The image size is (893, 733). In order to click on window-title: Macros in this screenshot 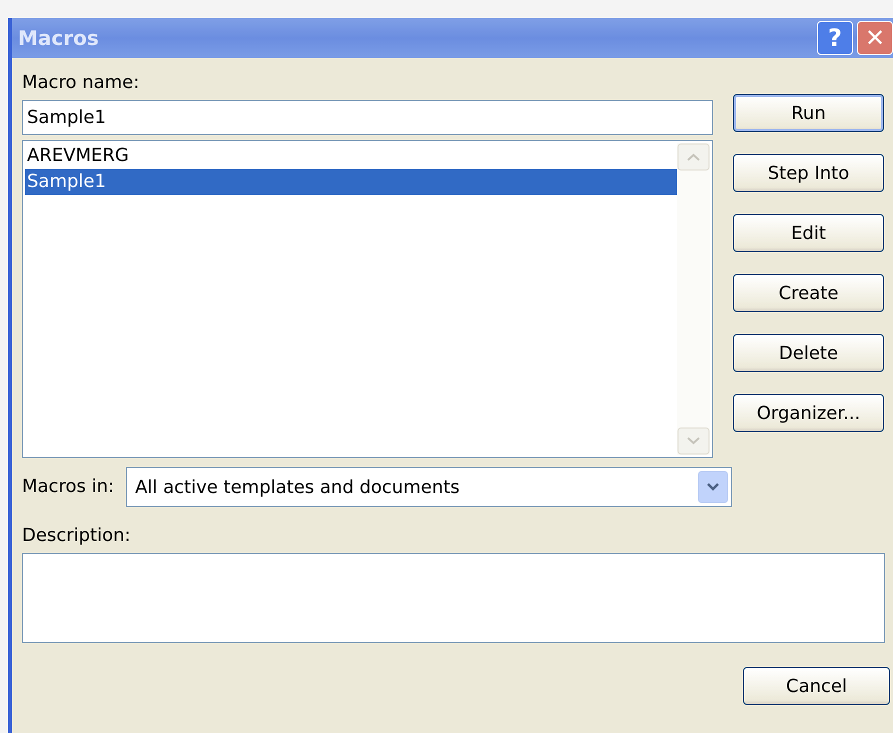, I will do `click(58, 38)`.